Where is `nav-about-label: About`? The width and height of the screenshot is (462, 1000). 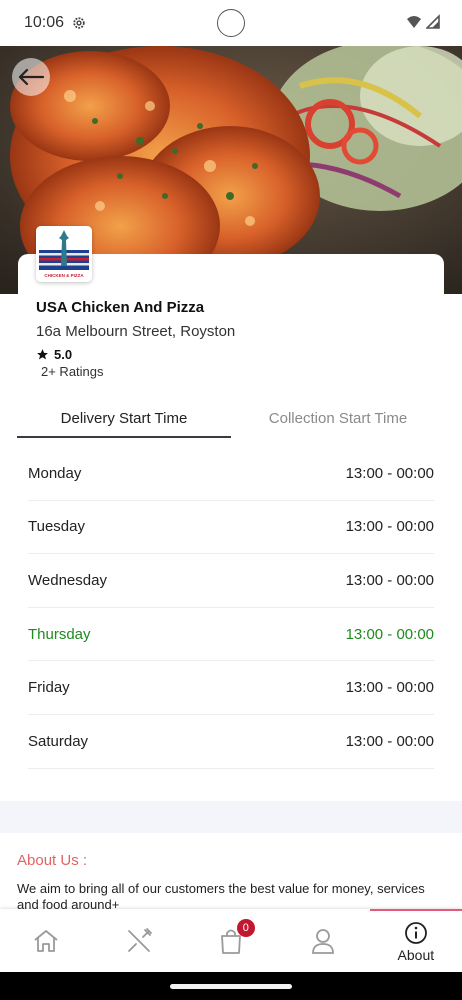
nav-about-label: About is located at coordinates (416, 954).